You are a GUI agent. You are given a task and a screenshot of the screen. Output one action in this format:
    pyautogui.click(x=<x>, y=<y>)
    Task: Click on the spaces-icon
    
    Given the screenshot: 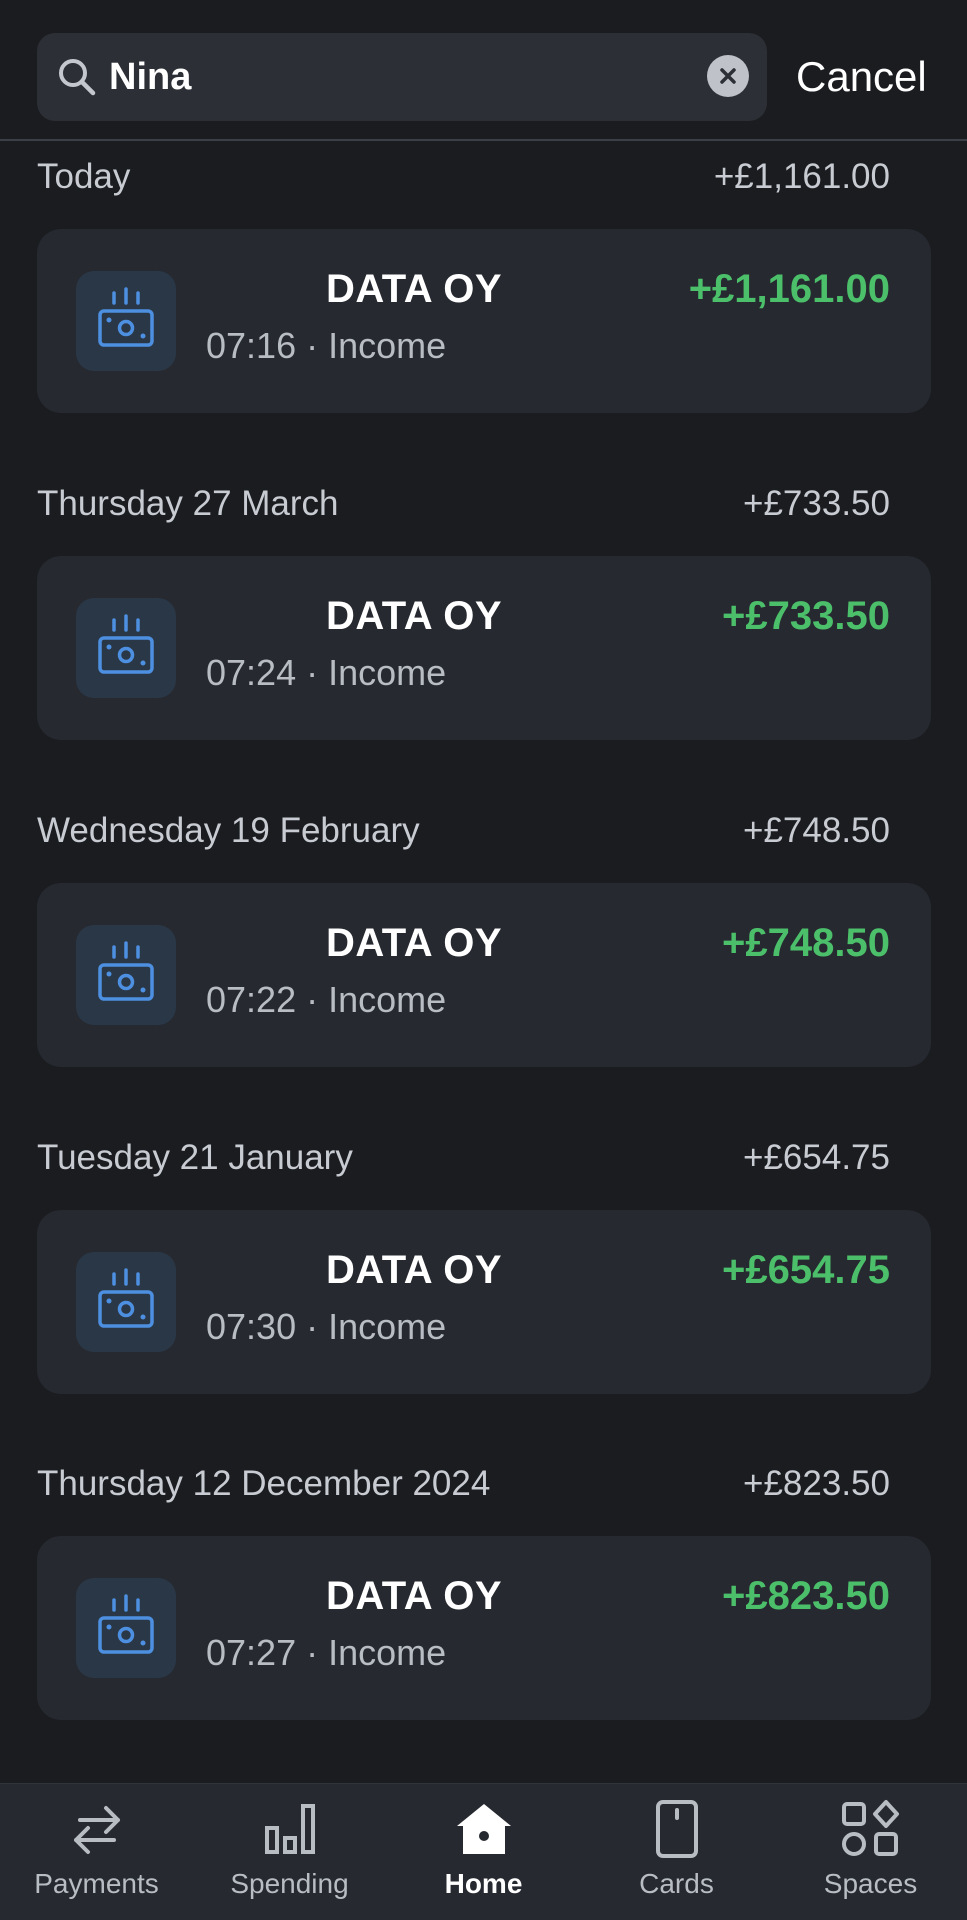 What is the action you would take?
    pyautogui.click(x=870, y=1828)
    